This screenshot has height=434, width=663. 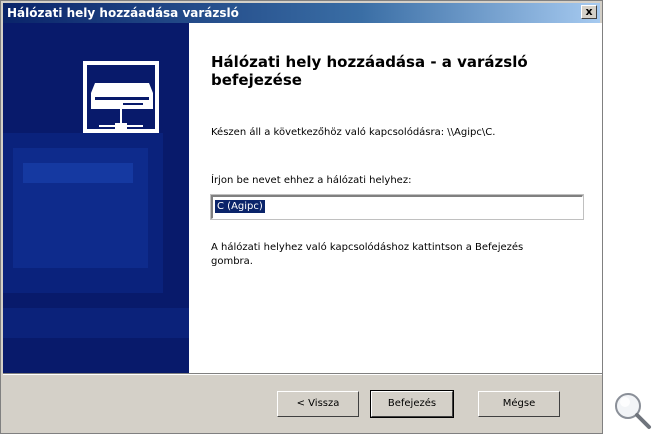 I want to click on title-bar: Hálózati hely hozzáadása varázsló x, so click(x=301, y=13).